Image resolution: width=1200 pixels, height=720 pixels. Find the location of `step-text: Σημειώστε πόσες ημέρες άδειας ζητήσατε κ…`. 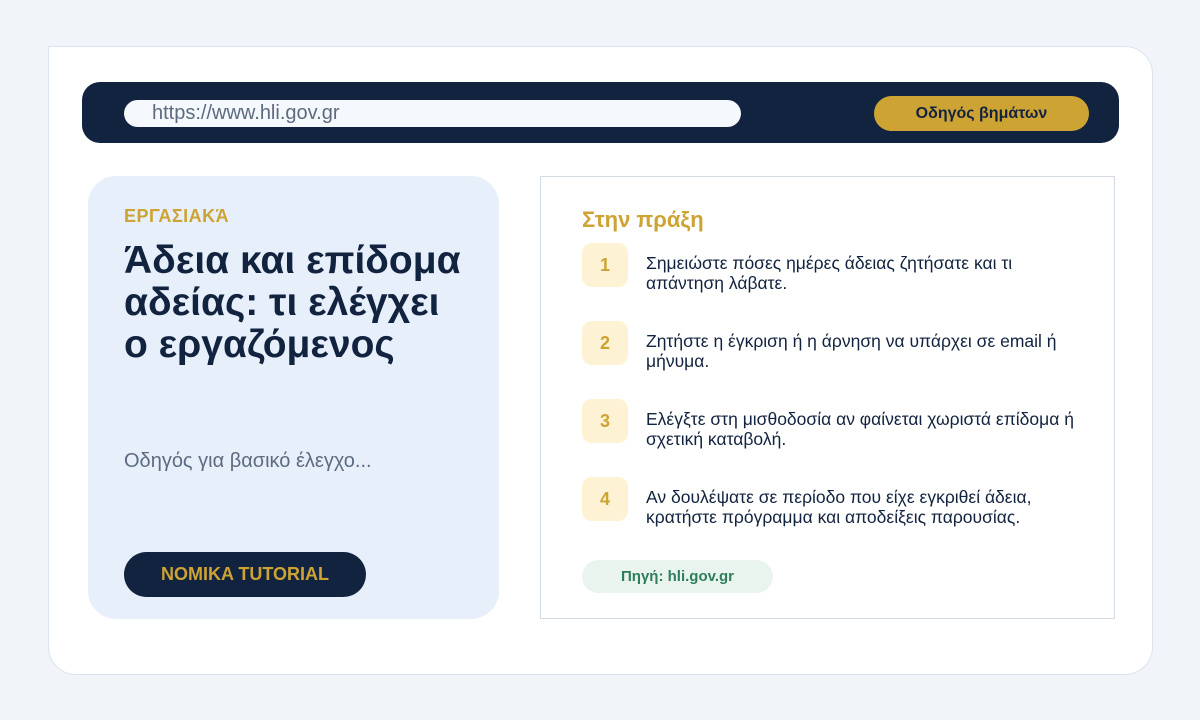

step-text: Σημειώστε πόσες ημέρες άδειας ζητήσατε κ… is located at coordinates (829, 273).